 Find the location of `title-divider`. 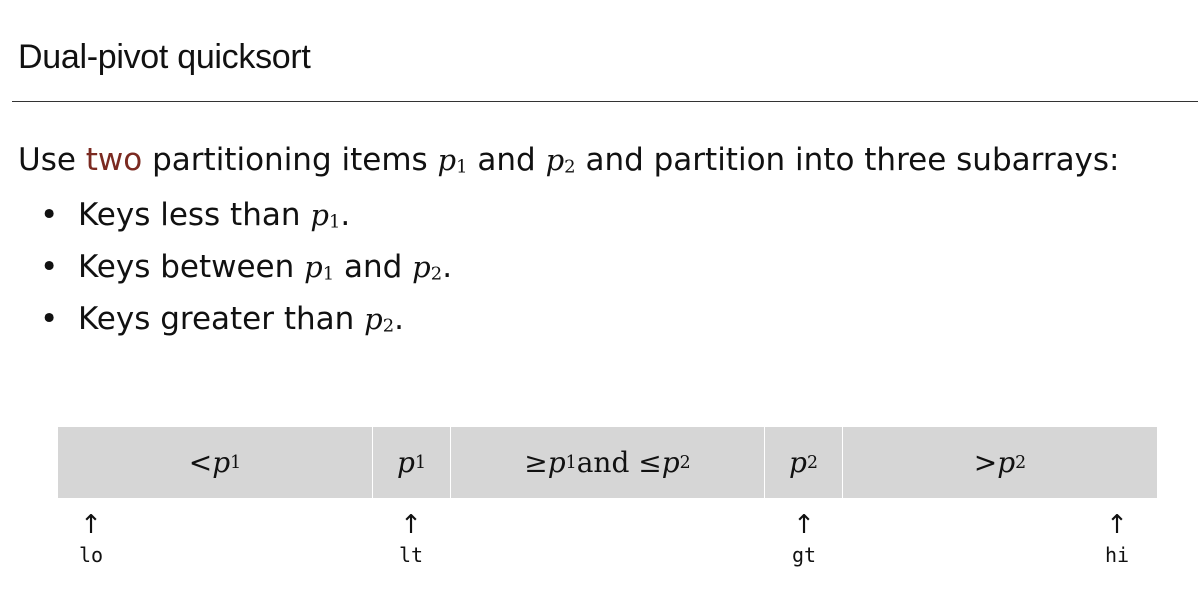

title-divider is located at coordinates (605, 101).